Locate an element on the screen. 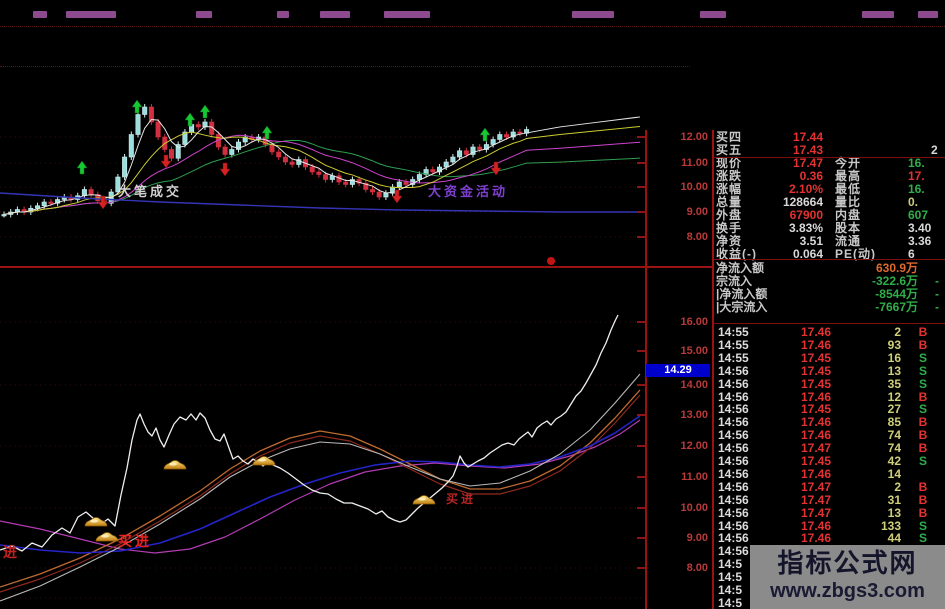 The image size is (945, 609). watermark-url: www.zbgs3.com is located at coordinates (847, 591).